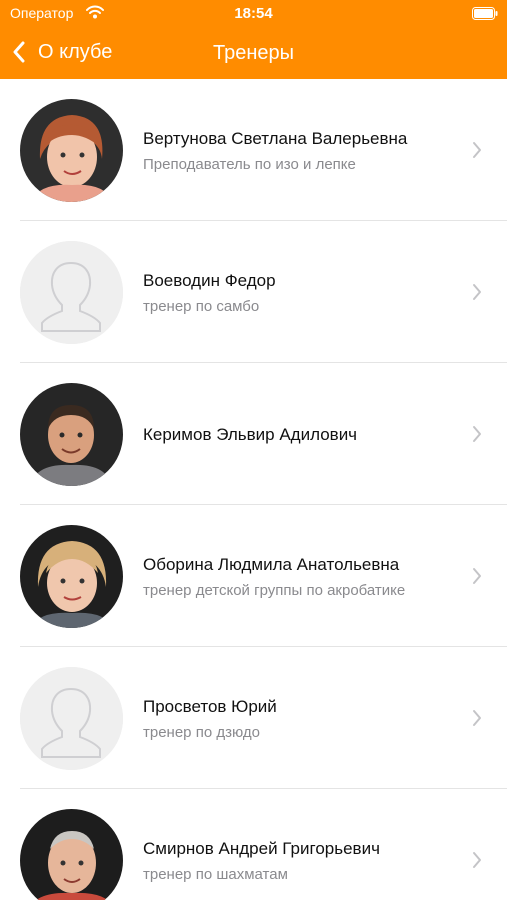 The image size is (507, 900). Describe the element at coordinates (261, 848) in the screenshot. I see `trainer-name: Смирнов Андрей Григорьевич` at that location.